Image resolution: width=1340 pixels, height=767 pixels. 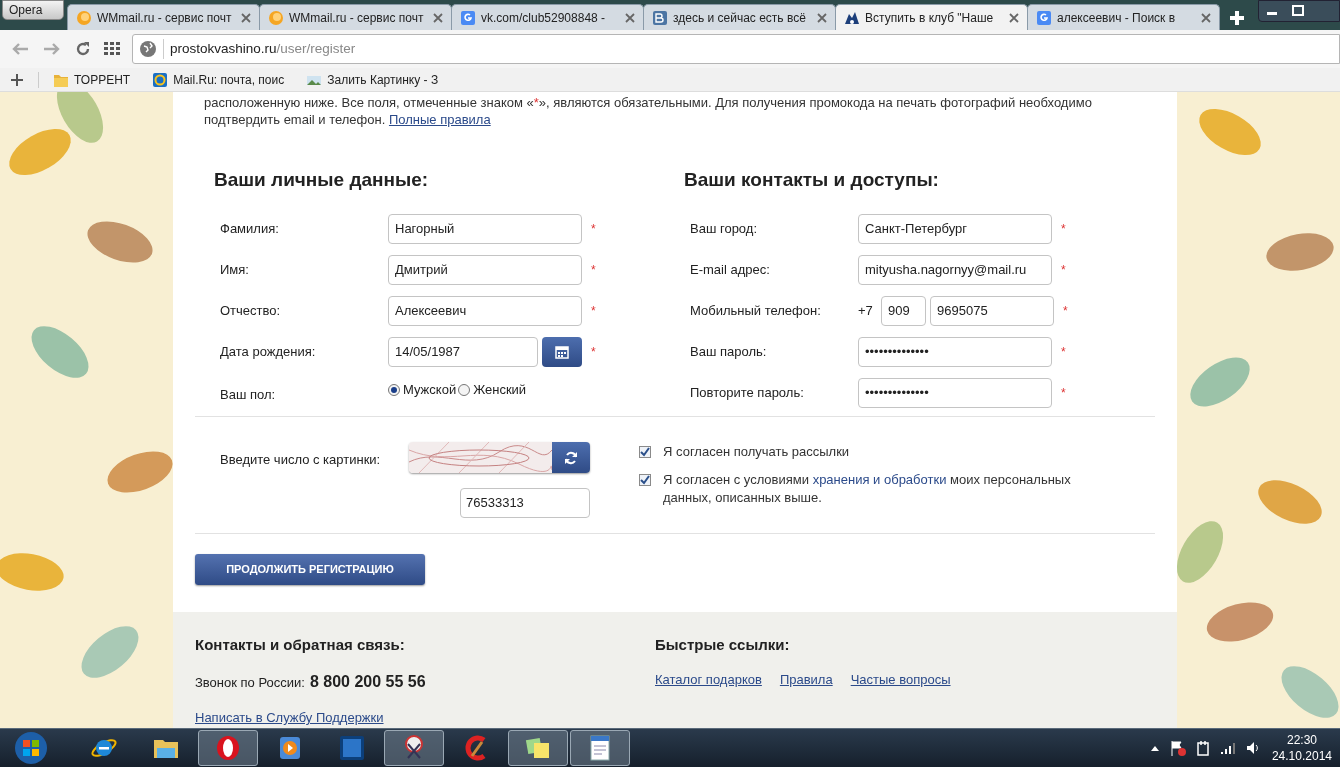 I want to click on reload-icon, so click(x=83, y=49).